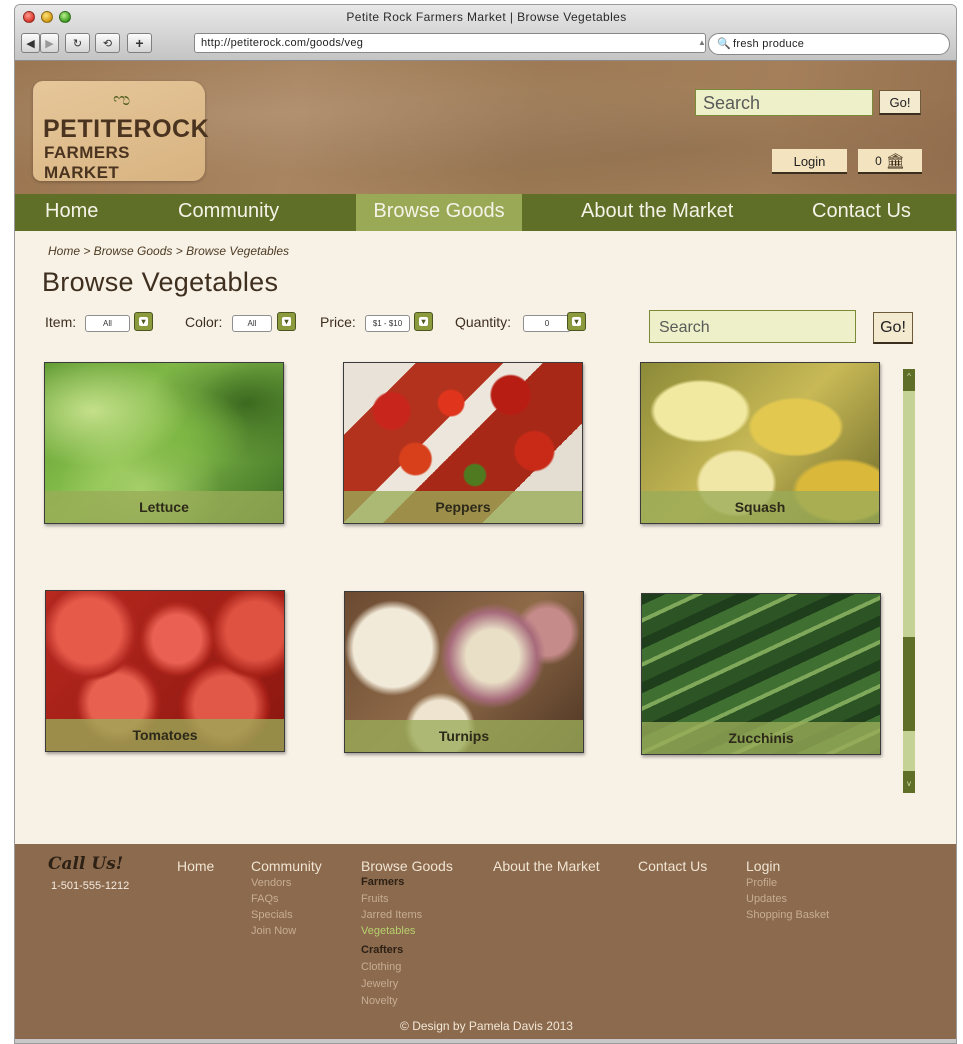 The height and width of the screenshot is (1044, 963). Describe the element at coordinates (265, 899) in the screenshot. I see `footer-link-faqs: FAQs` at that location.